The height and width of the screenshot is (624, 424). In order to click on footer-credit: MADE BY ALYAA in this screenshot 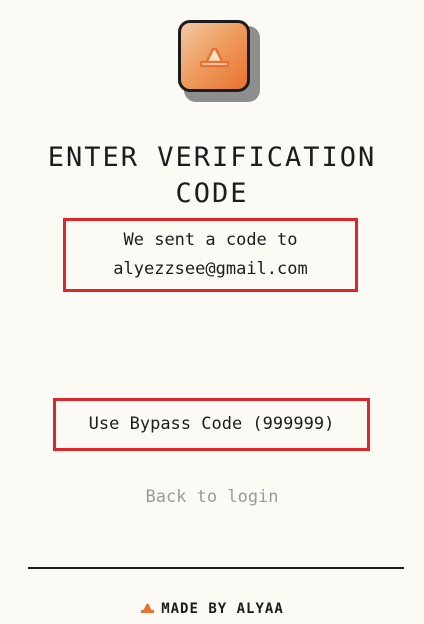, I will do `click(212, 609)`.